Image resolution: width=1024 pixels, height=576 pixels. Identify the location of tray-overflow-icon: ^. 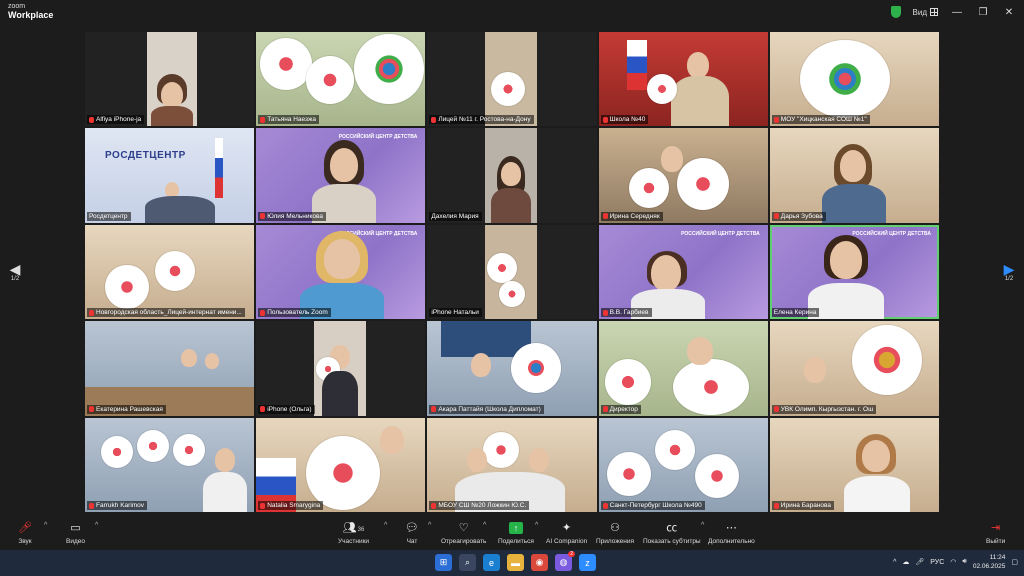
(894, 562).